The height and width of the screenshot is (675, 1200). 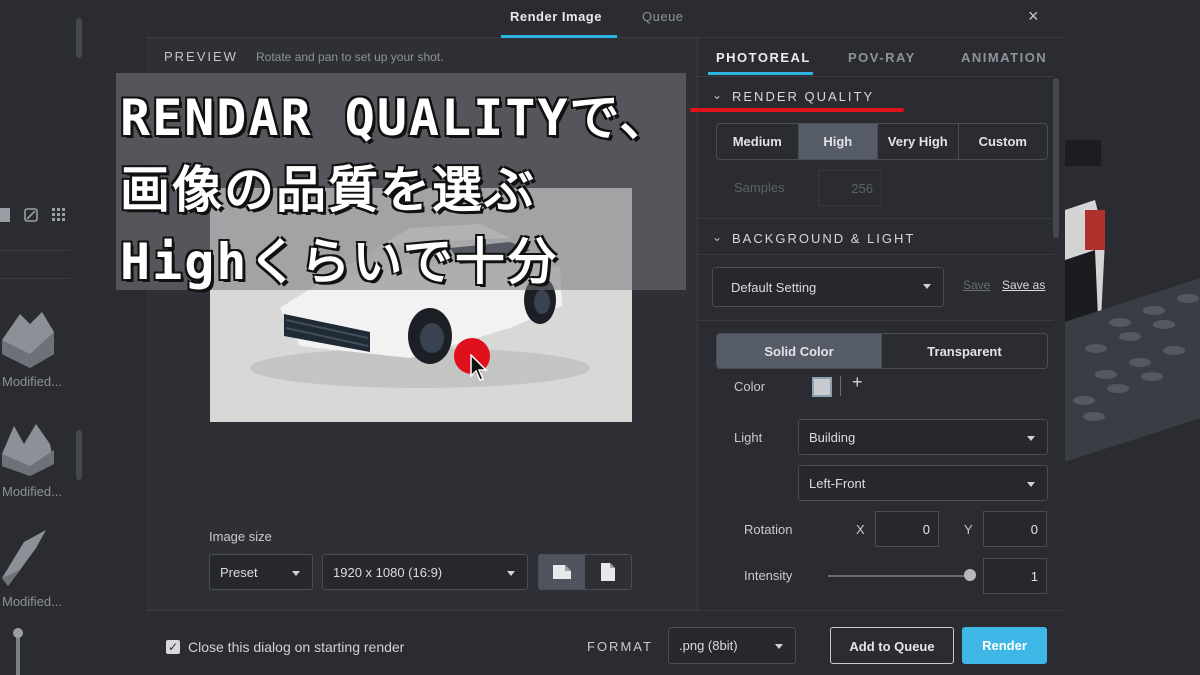 What do you see at coordinates (708, 645) in the screenshot?
I see `format-value: .png (8bit)` at bounding box center [708, 645].